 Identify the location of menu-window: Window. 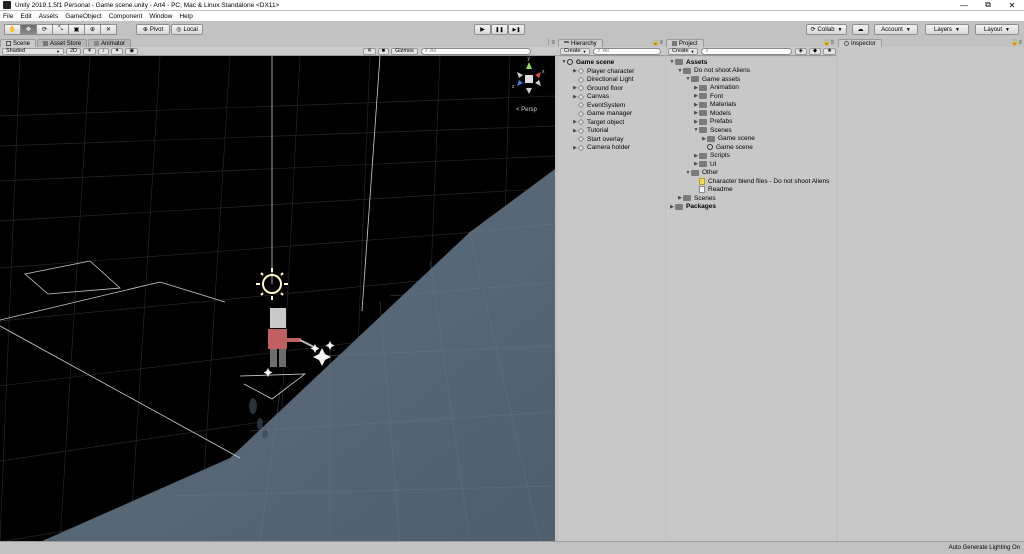
(160, 16).